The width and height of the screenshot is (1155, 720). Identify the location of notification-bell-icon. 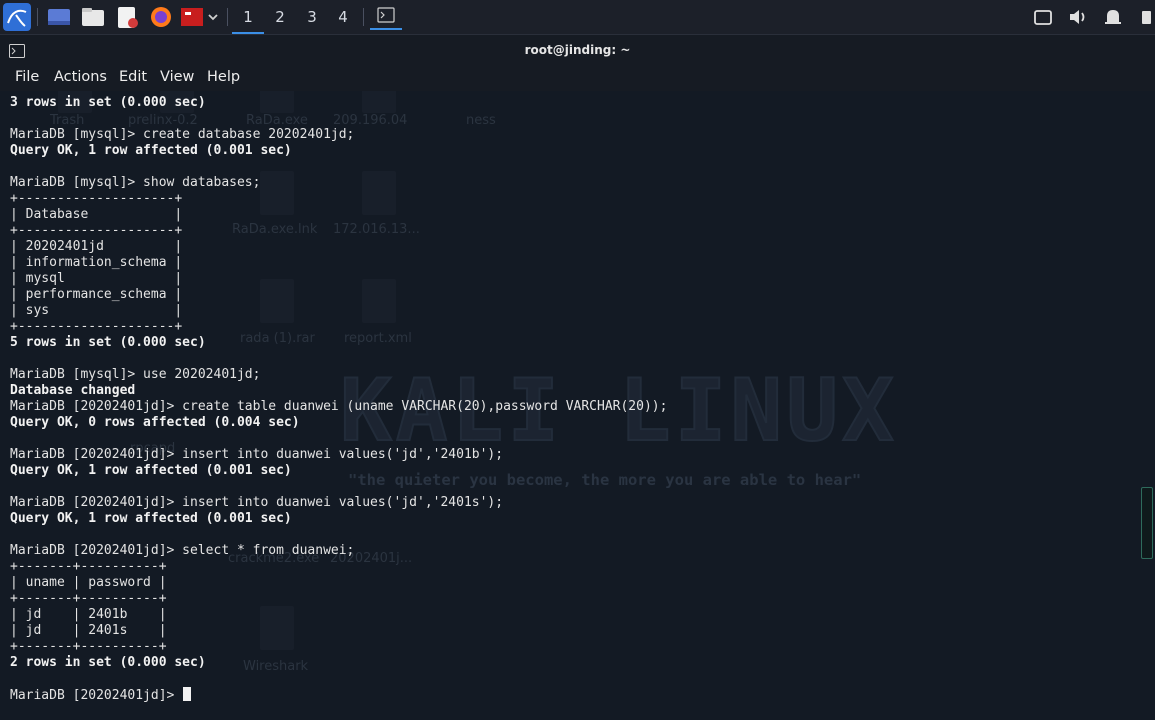
(1113, 17).